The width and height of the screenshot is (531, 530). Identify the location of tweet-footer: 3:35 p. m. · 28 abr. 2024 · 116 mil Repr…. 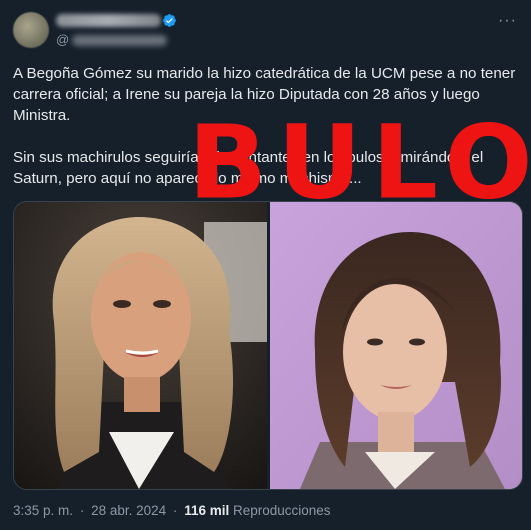
(172, 510).